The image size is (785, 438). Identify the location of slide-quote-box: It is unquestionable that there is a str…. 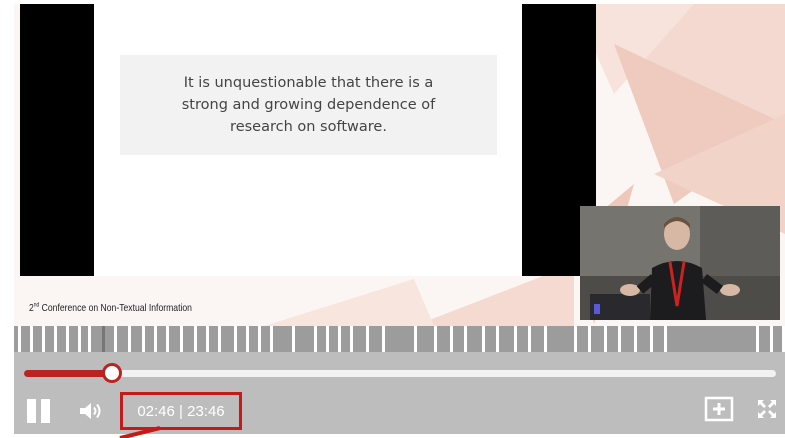
(308, 105).